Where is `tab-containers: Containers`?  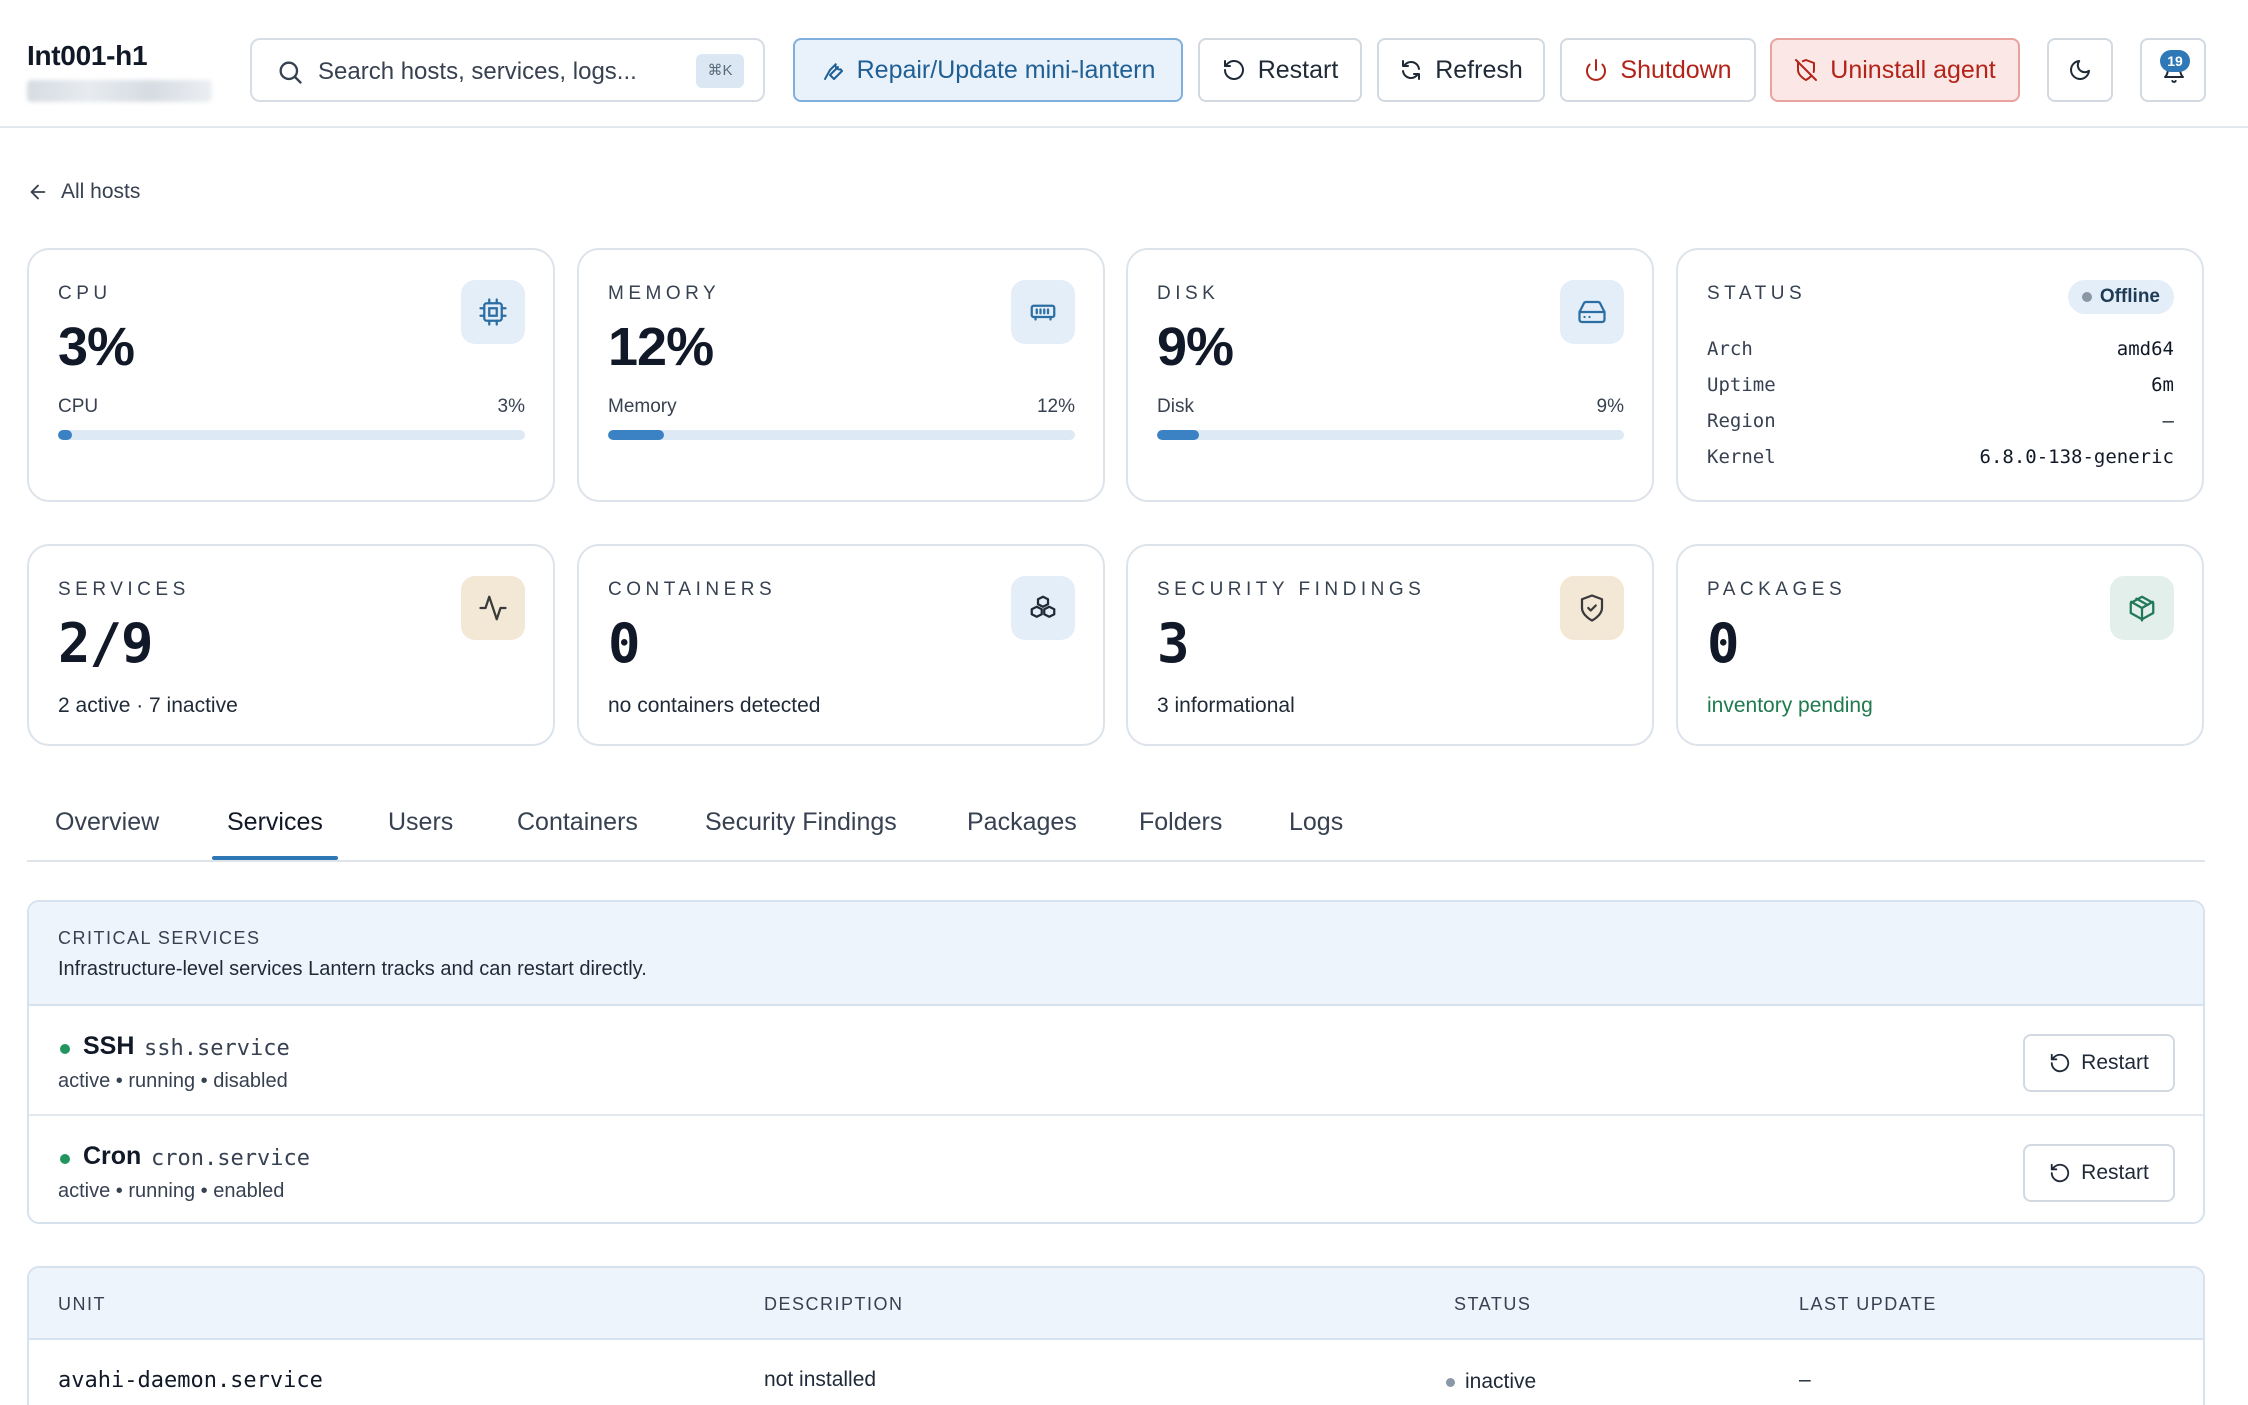
tab-containers: Containers is located at coordinates (577, 822).